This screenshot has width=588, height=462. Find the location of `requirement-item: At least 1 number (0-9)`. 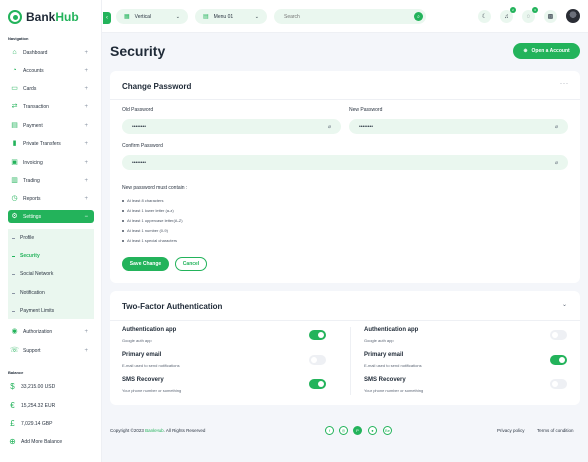

requirement-item: At least 1 number (0-9) is located at coordinates (145, 230).